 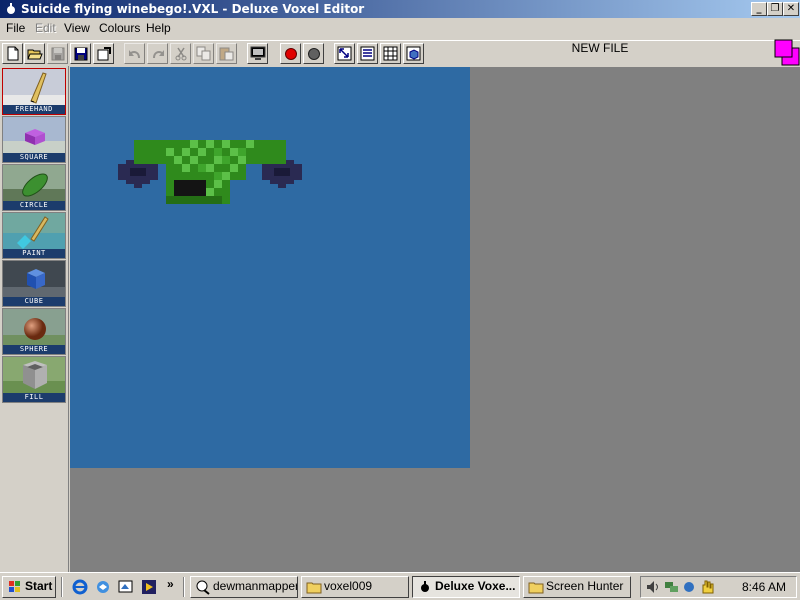 I want to click on tool-sphere: SPHERE, so click(x=34, y=331).